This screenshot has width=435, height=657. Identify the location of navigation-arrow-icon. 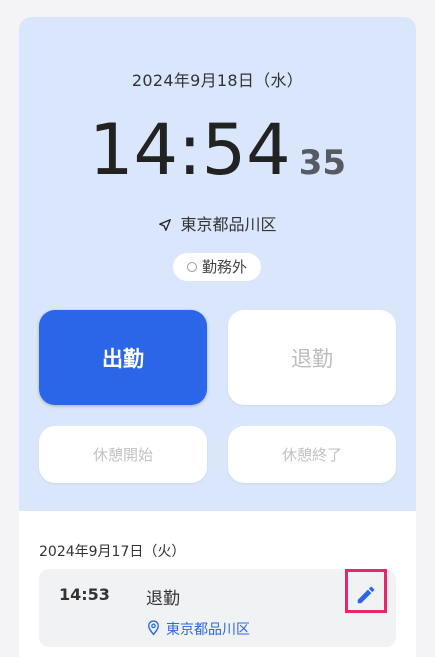
(165, 225).